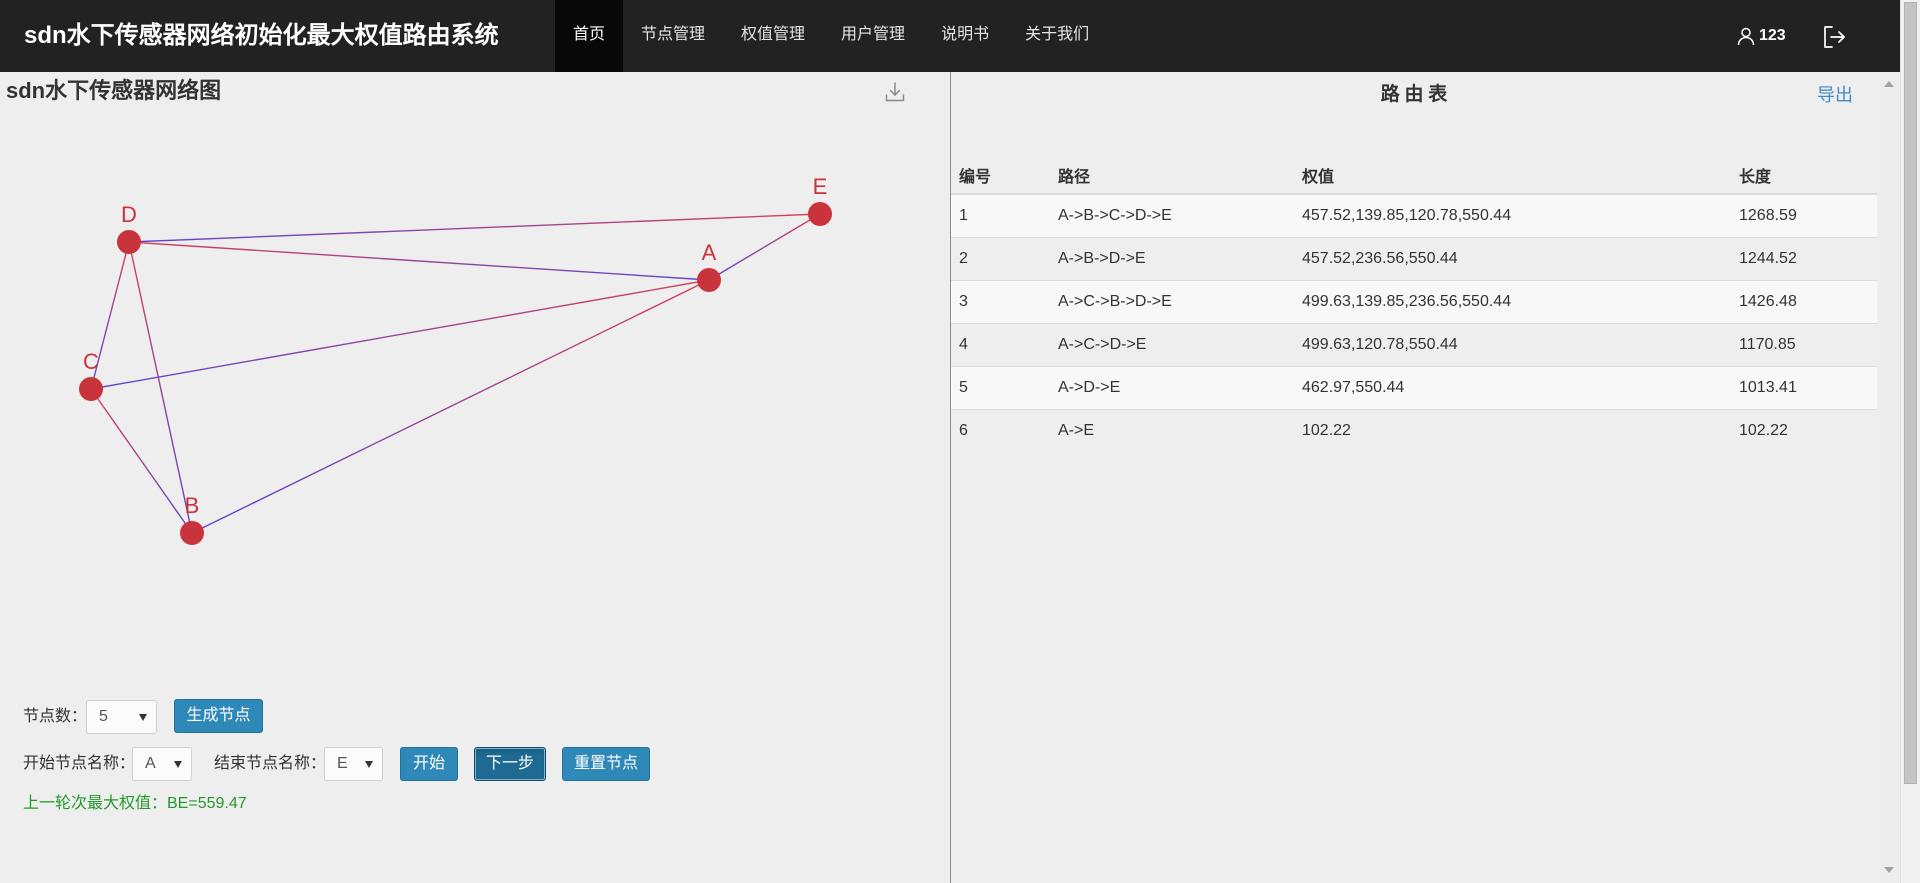 This screenshot has height=883, width=1920. Describe the element at coordinates (1512, 301) in the screenshot. I see `cell-weights: 499.63,139.85,236.56,550.44` at that location.